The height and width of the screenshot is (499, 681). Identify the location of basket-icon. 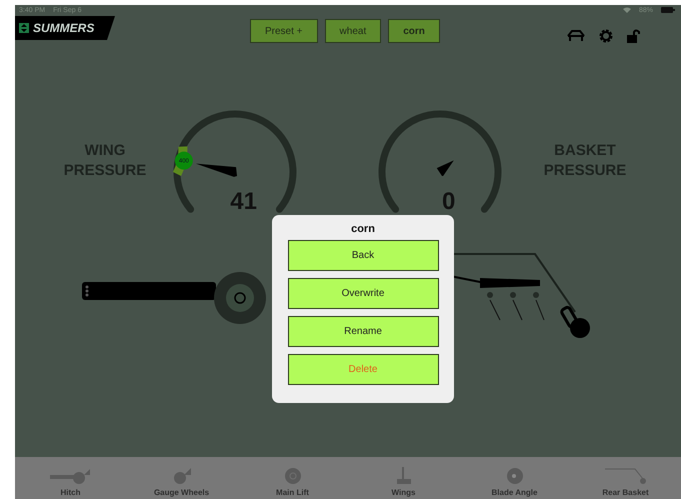
(625, 476).